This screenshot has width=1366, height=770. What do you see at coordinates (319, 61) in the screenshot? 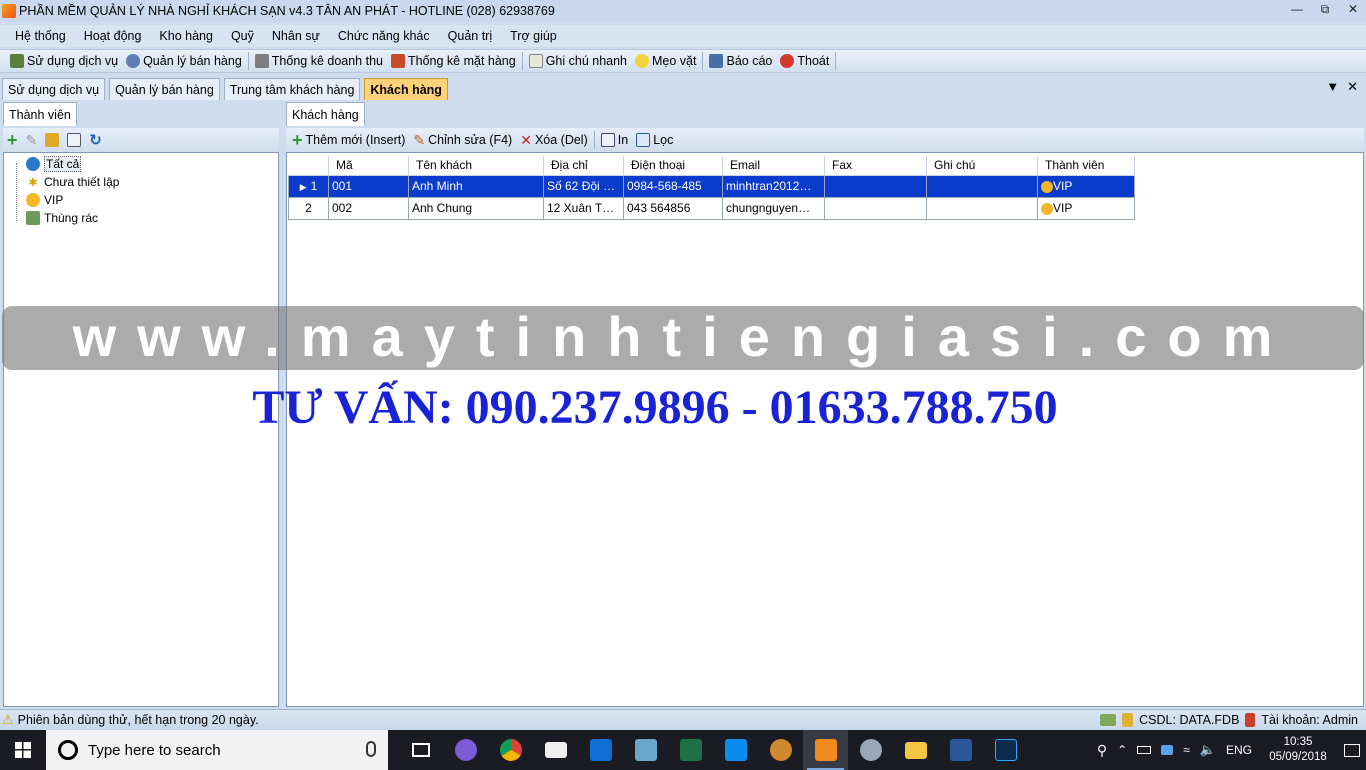
I see `thong-ke-doanh-thu-button: Thống kê doanh thu` at bounding box center [319, 61].